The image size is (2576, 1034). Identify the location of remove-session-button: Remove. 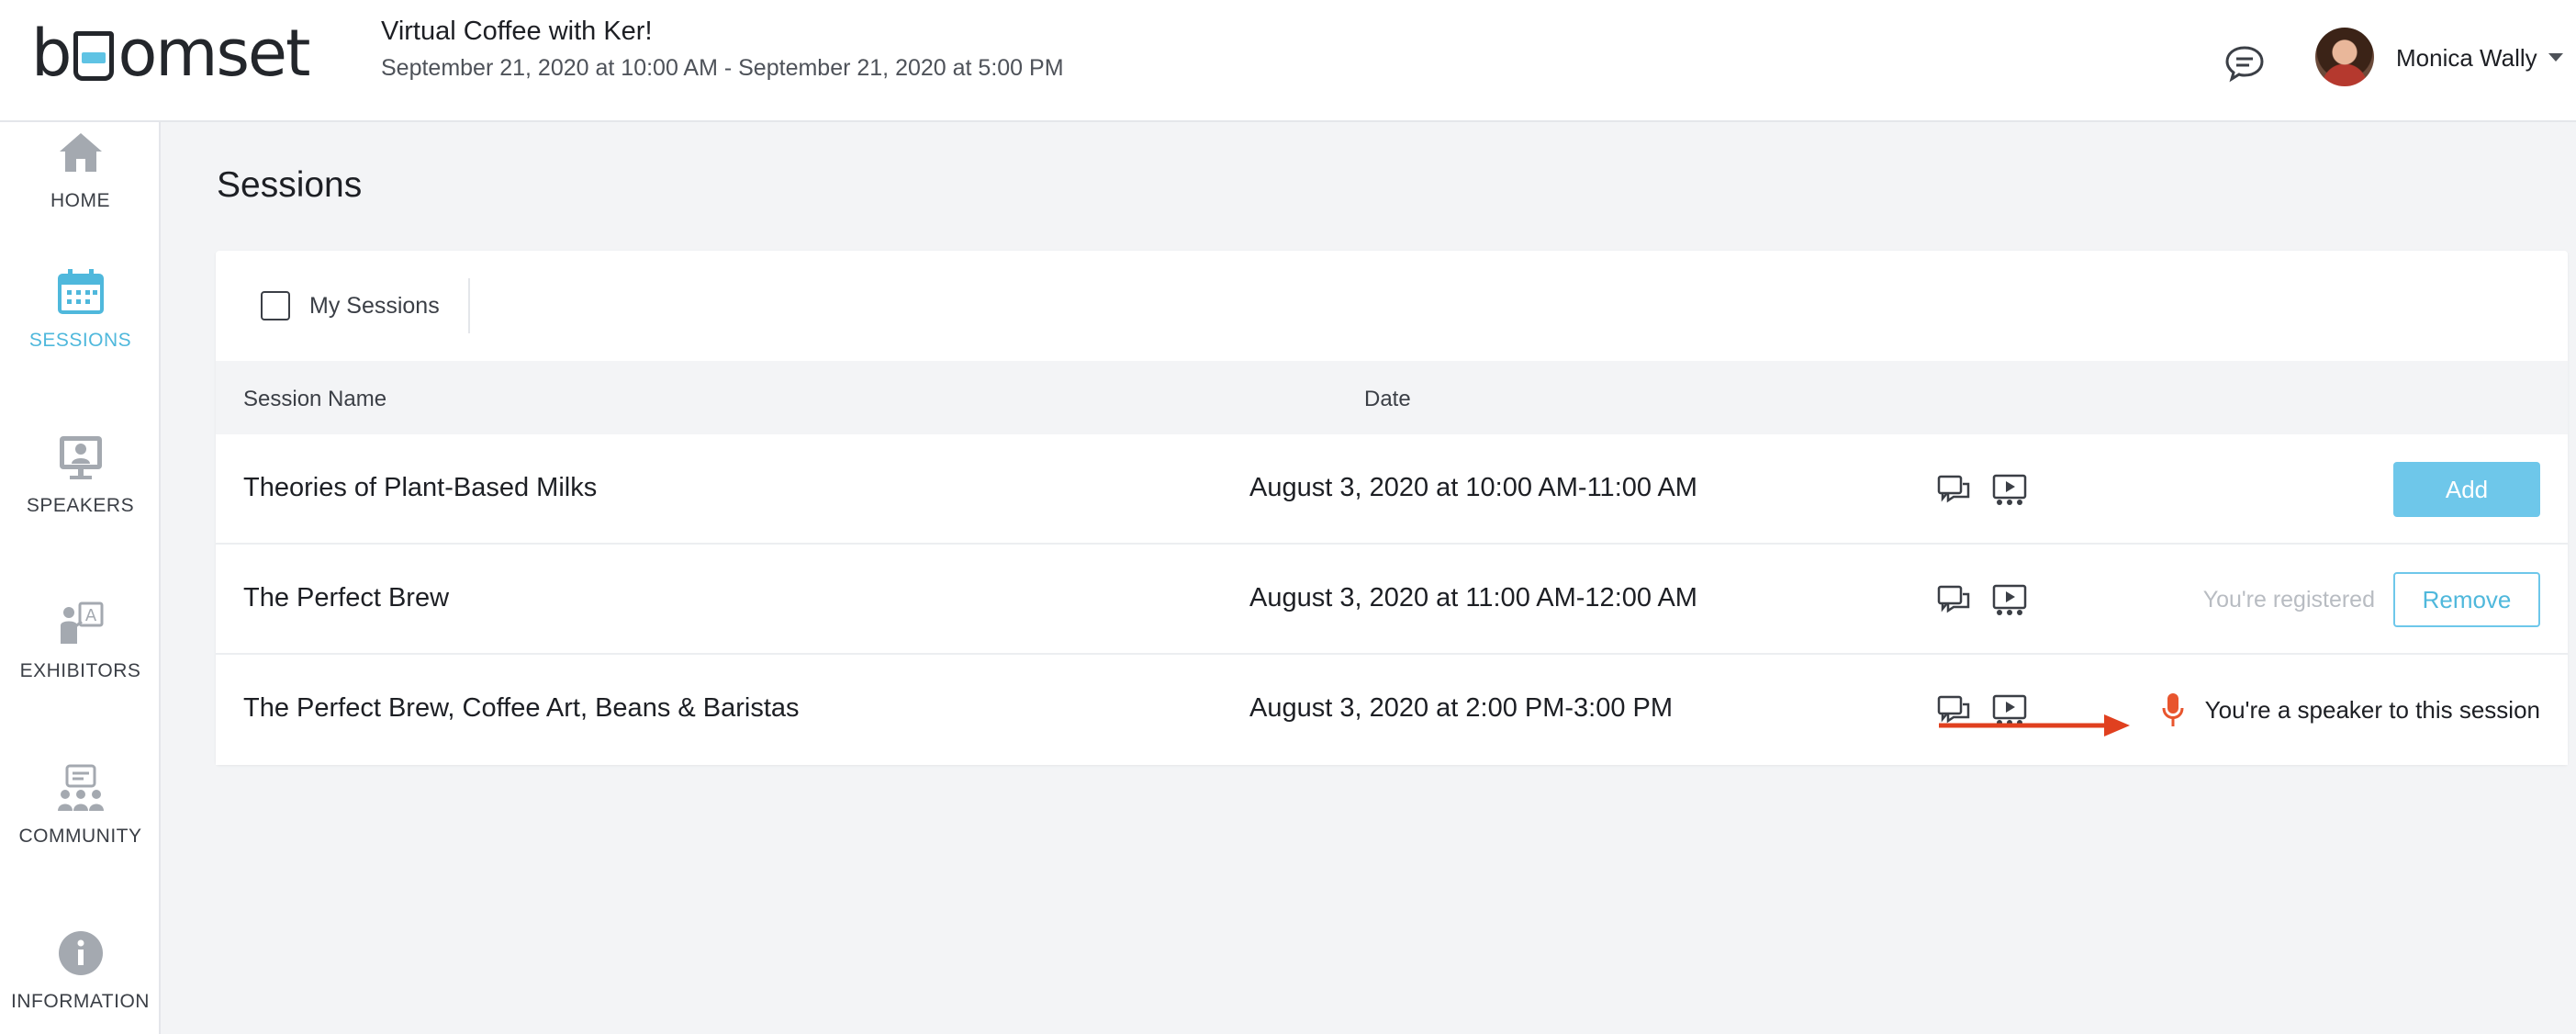
(2466, 599).